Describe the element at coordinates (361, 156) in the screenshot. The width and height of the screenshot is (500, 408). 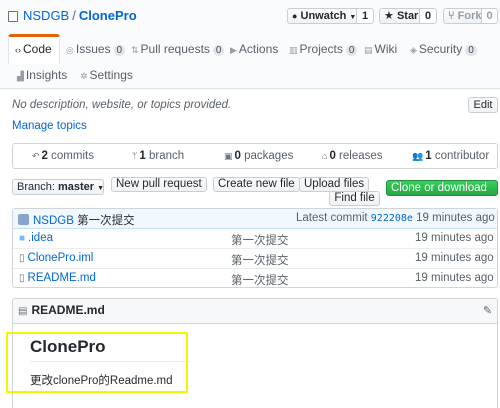
I see `releases-label: releases` at that location.